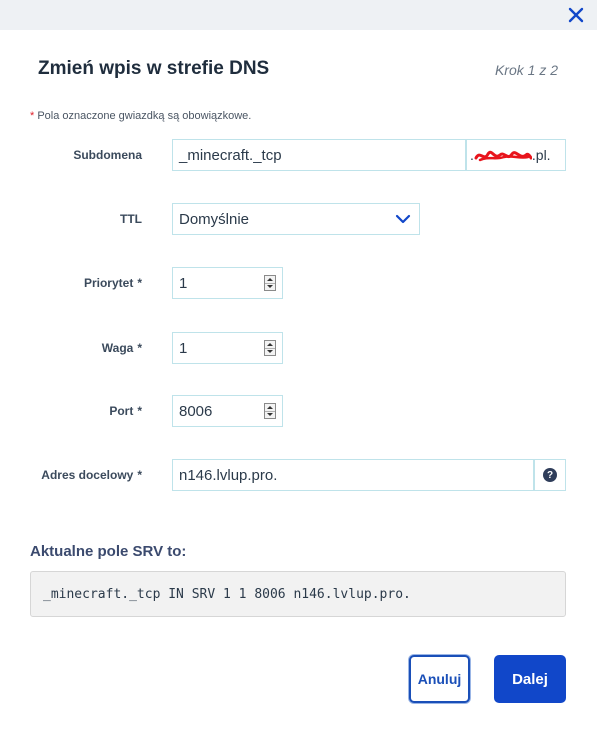 The image size is (597, 729). What do you see at coordinates (230, 155) in the screenshot?
I see `subdomain-value: _minecraft._tcp` at bounding box center [230, 155].